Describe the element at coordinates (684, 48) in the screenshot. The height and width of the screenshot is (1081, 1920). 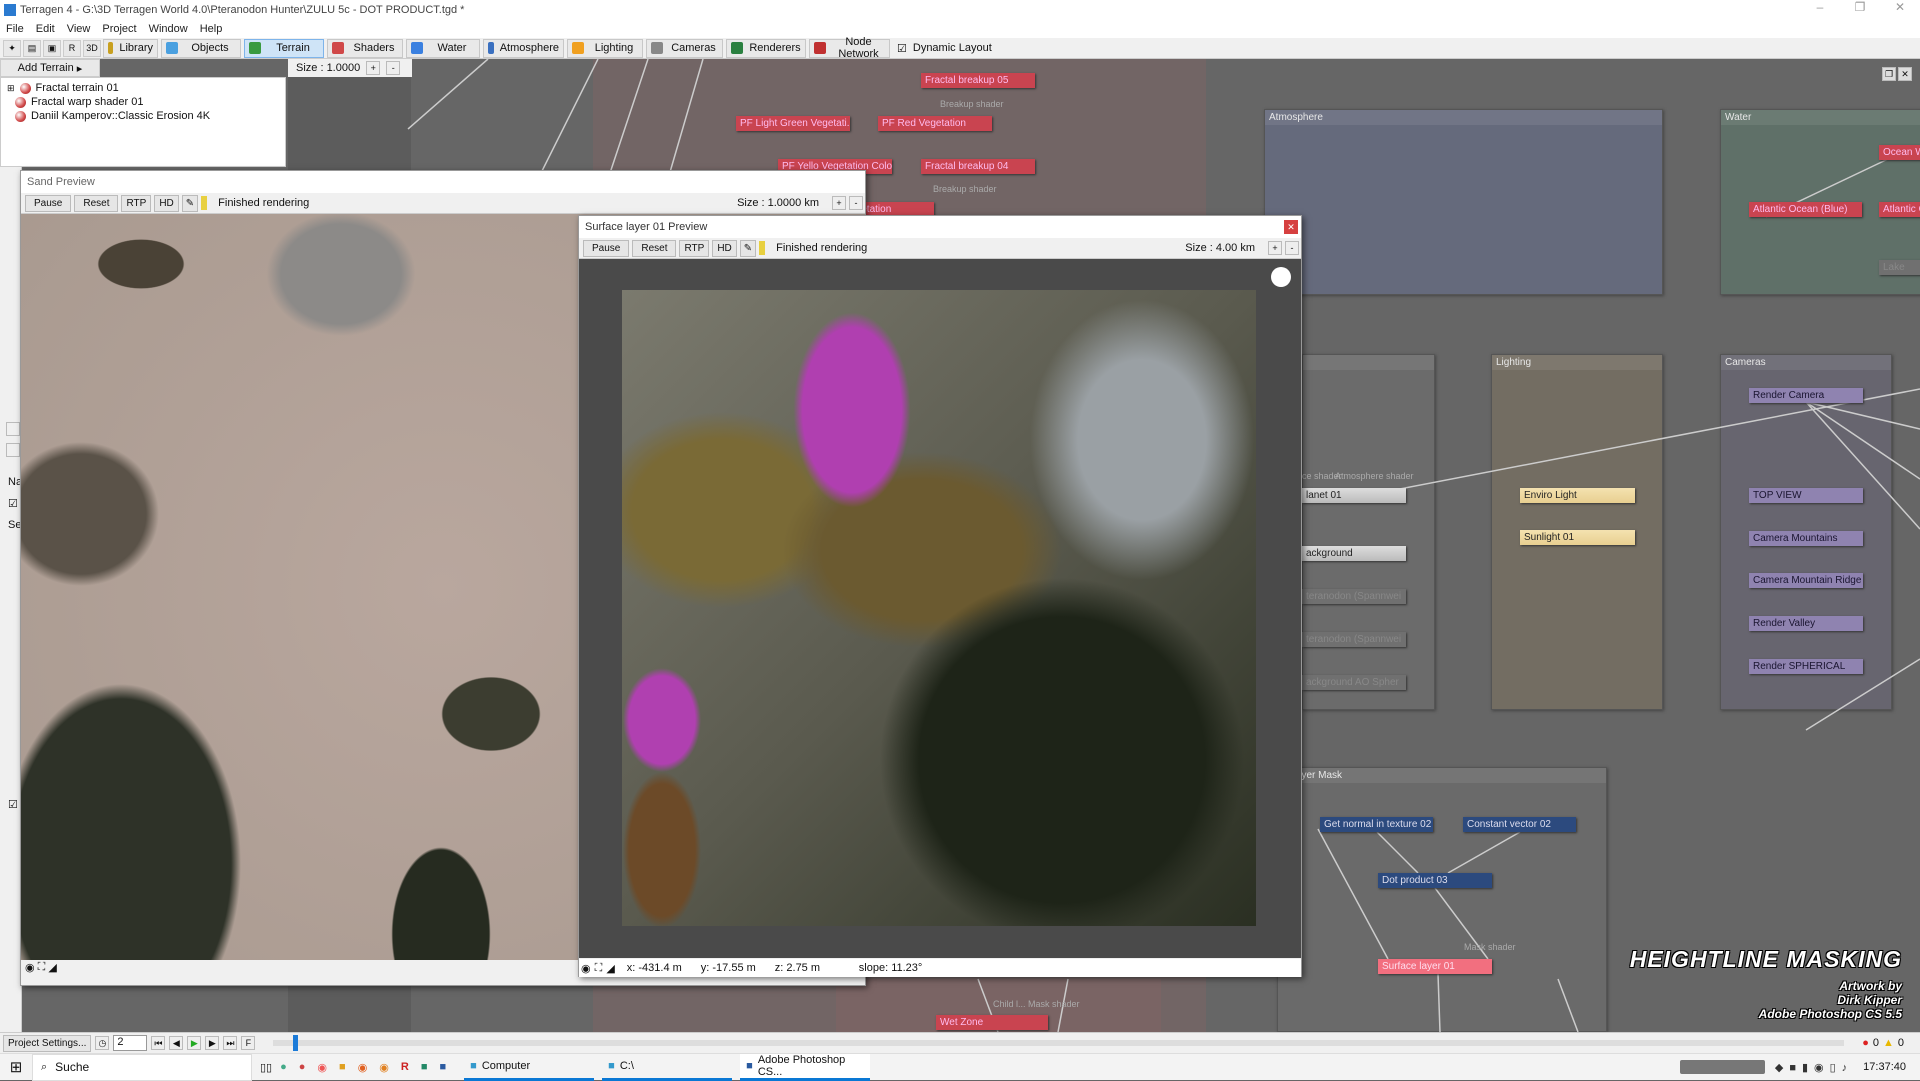
I see `toolbar-cameras-button: Cameras` at that location.